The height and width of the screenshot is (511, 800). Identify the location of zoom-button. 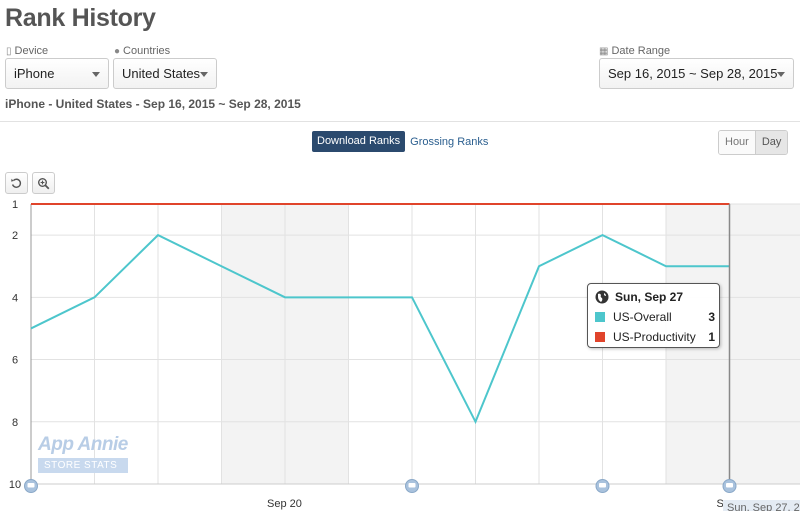
(43, 183).